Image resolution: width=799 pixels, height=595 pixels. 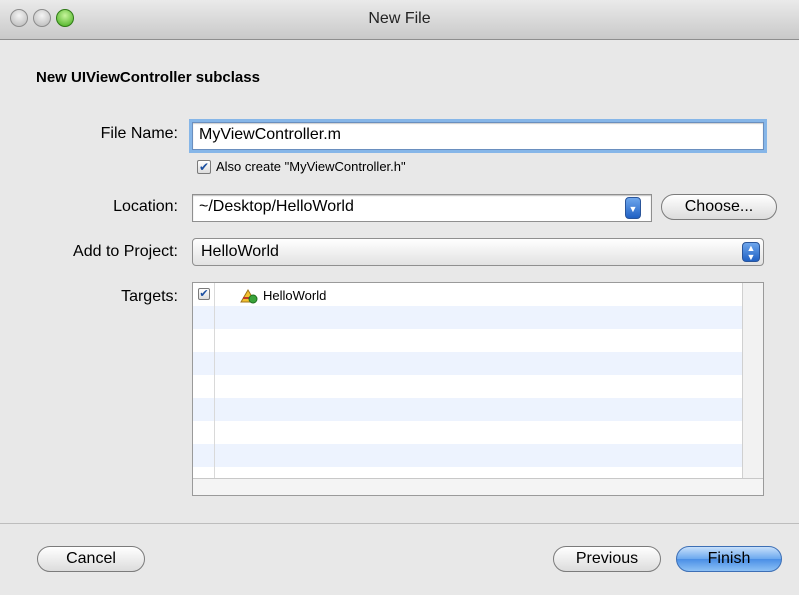 I want to click on add-to-project-popup: HelloWorld ▲ ▼, so click(x=478, y=252).